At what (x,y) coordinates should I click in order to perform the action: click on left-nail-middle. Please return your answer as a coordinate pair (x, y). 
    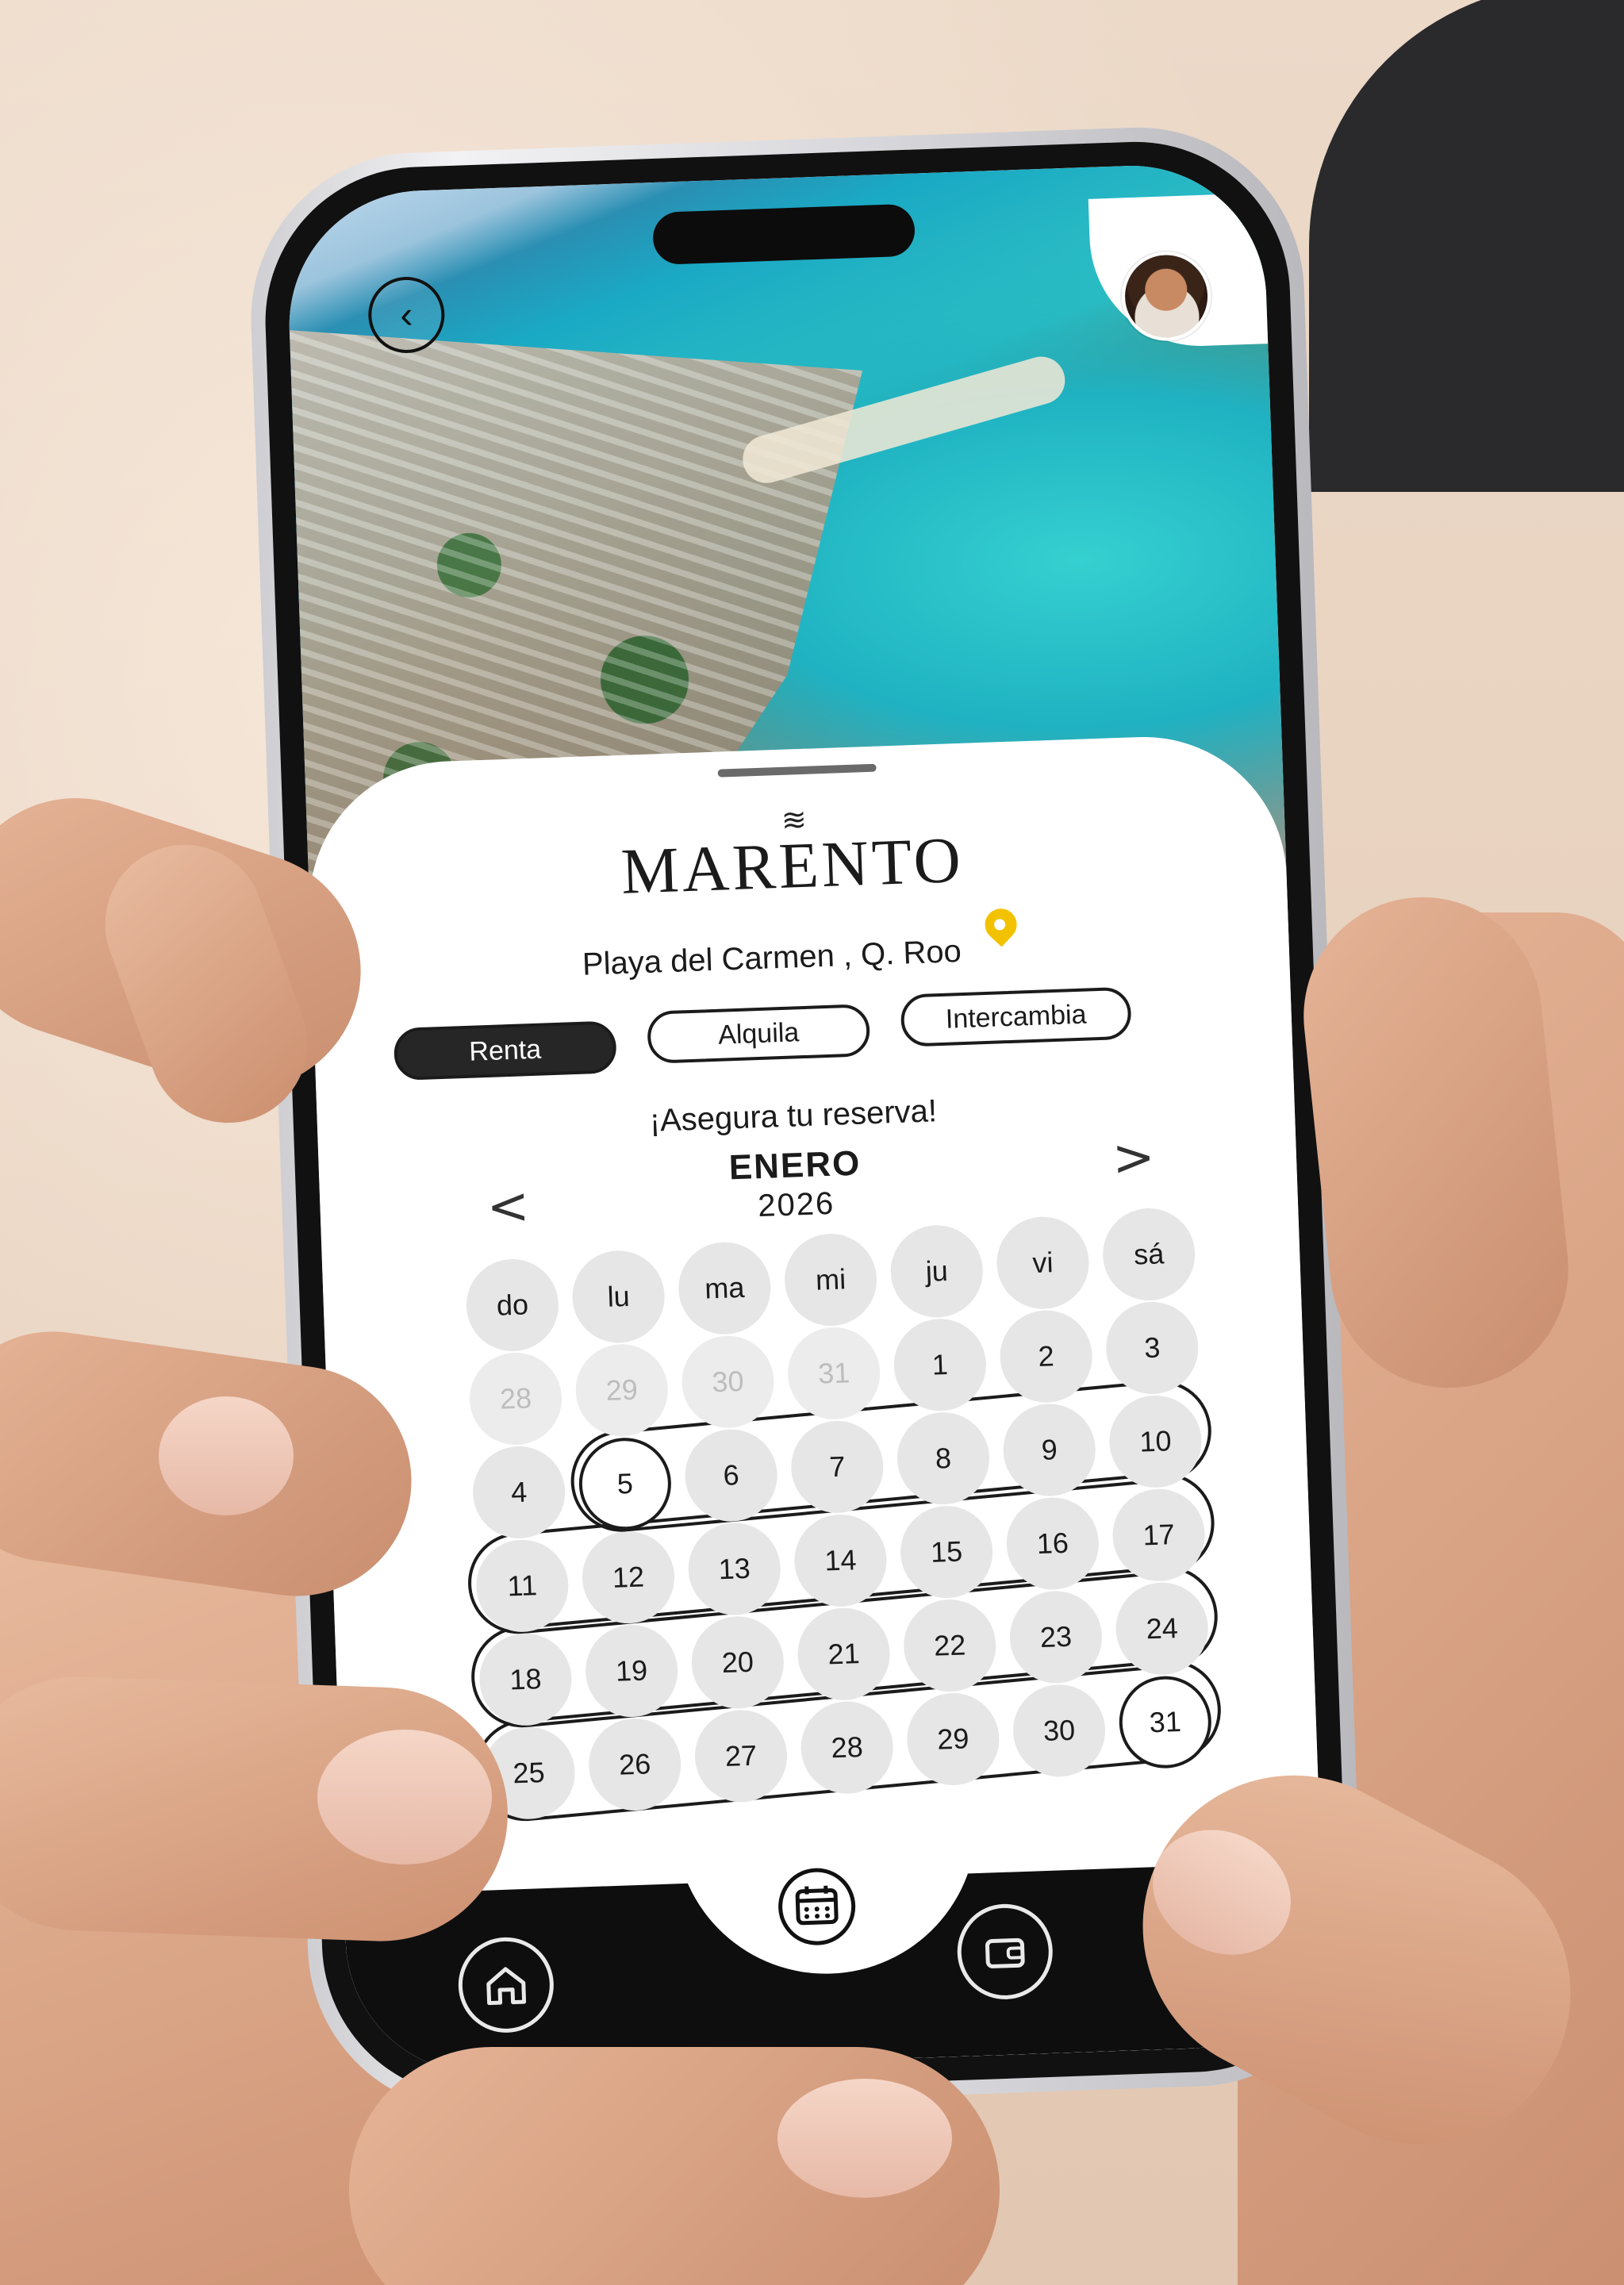
    Looking at the image, I should click on (226, 1455).